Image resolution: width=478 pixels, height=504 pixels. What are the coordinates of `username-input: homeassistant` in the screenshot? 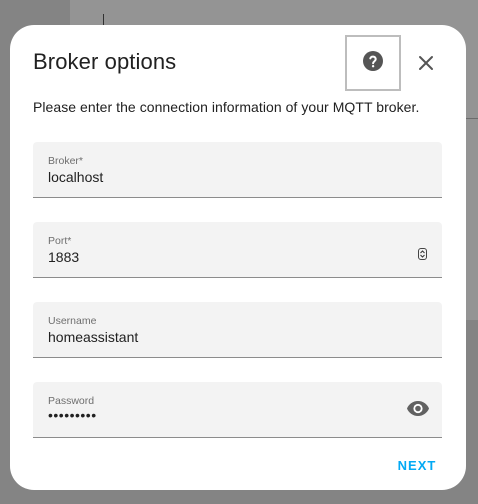 It's located at (93, 337).